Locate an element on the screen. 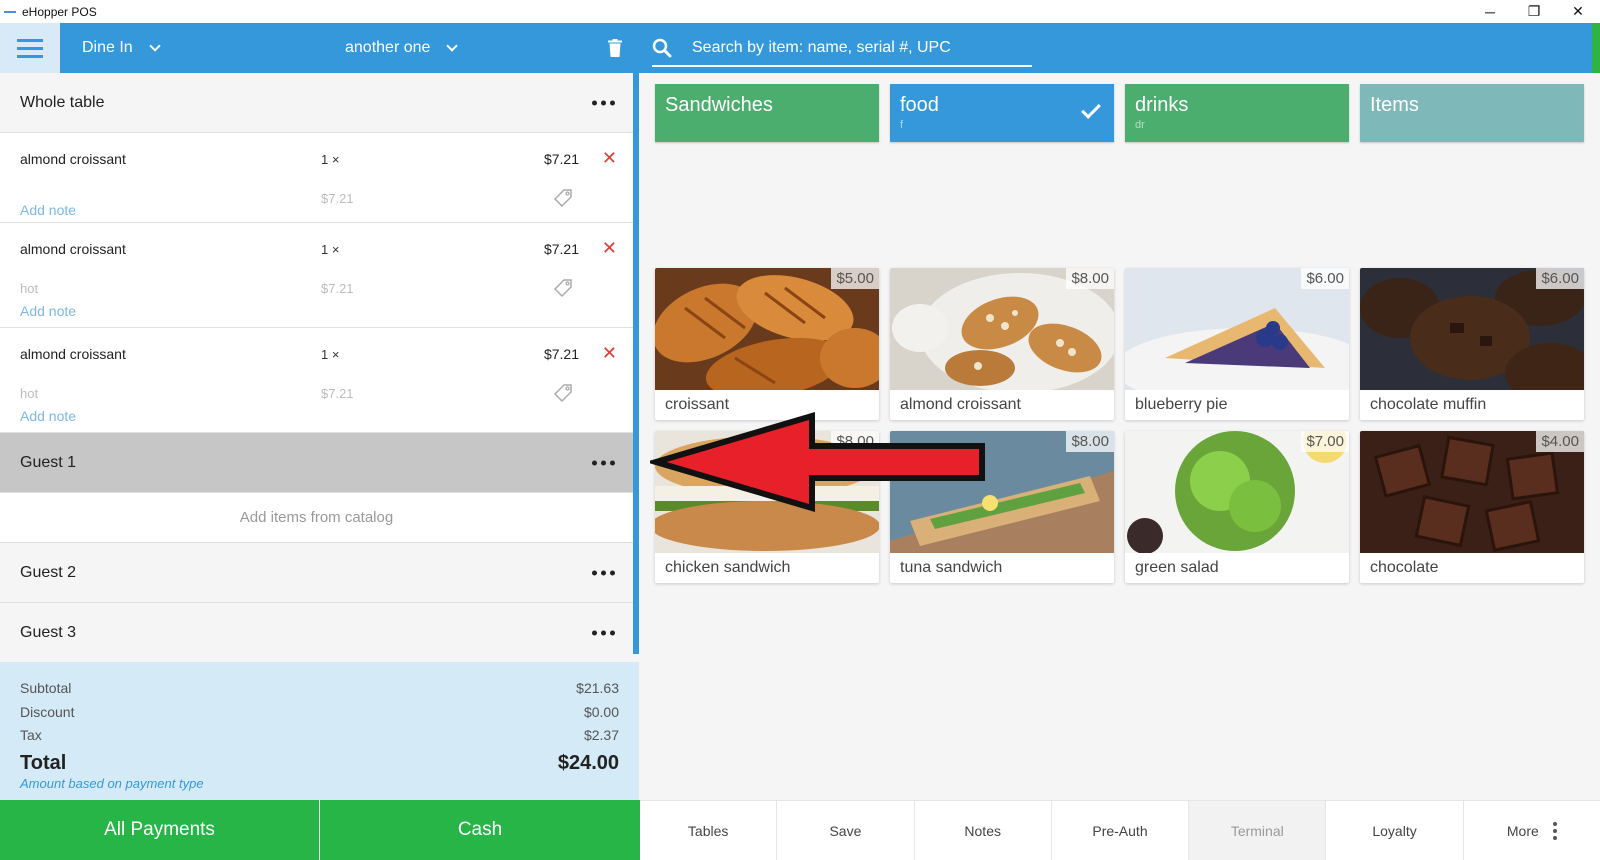 Image resolution: width=1600 pixels, height=860 pixels. guest-row-3: Guest 3 is located at coordinates (316, 632).